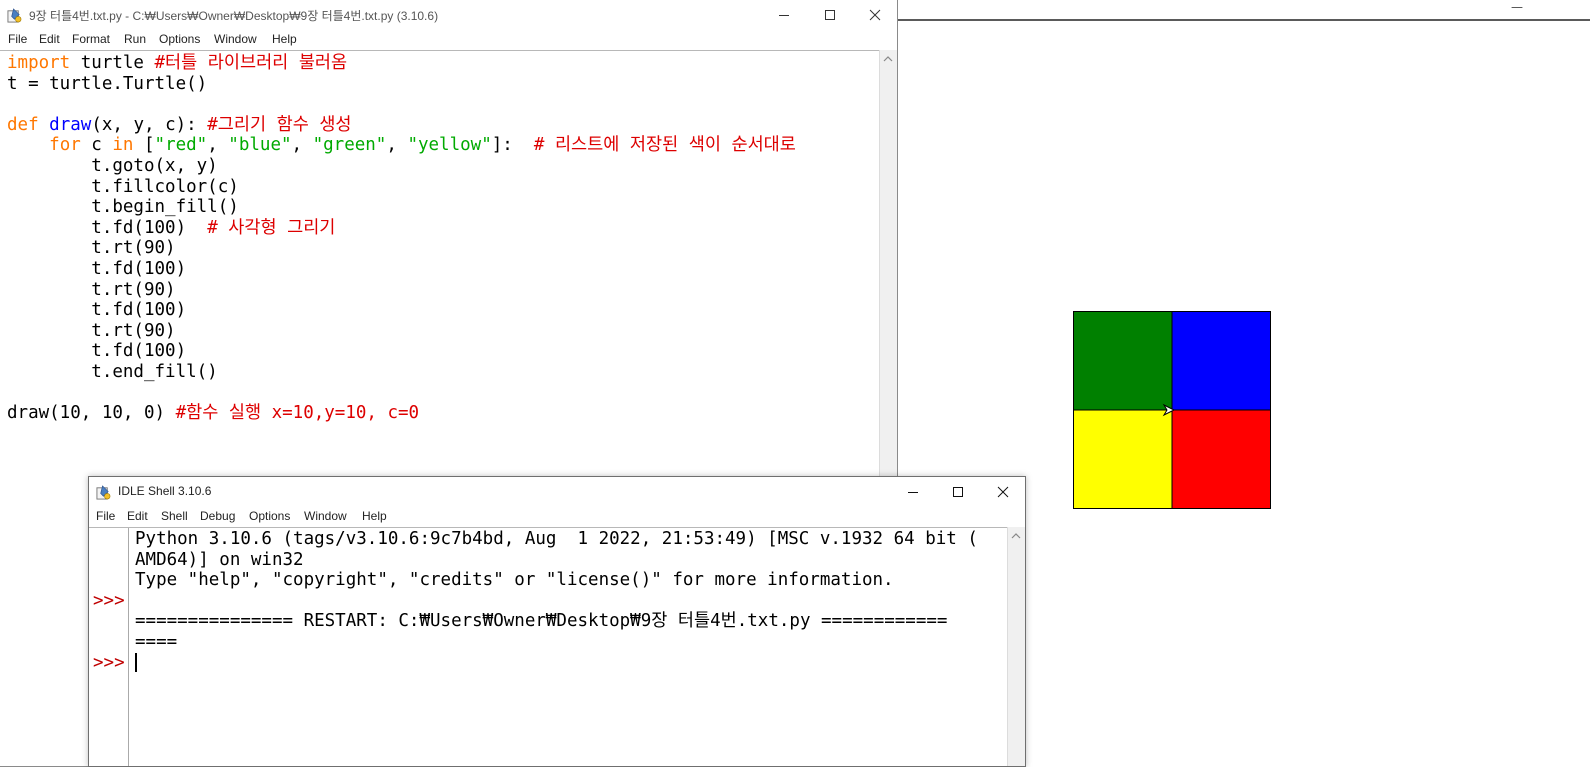 The image size is (1590, 767). I want to click on shell-input-line, so click(556, 663).